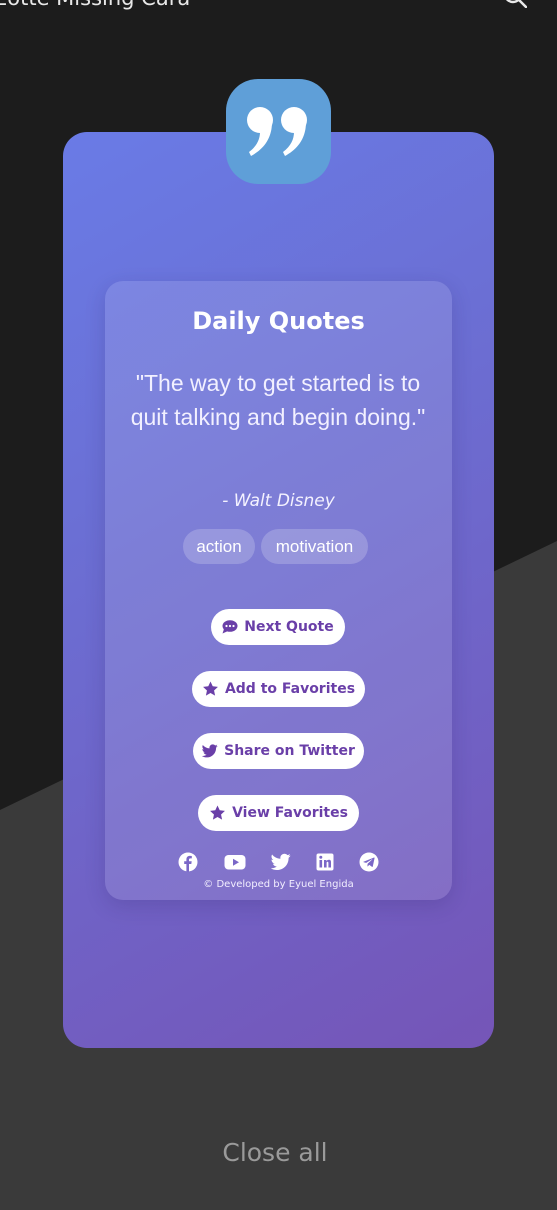 The image size is (557, 1210). I want to click on page-title: Daily Quotes, so click(278, 321).